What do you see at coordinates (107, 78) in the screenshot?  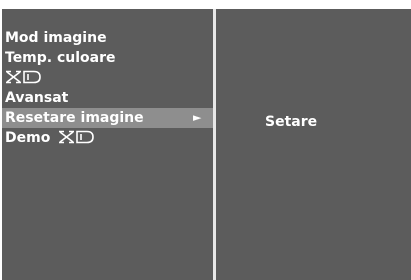 I see `menu-item-xd: XD` at bounding box center [107, 78].